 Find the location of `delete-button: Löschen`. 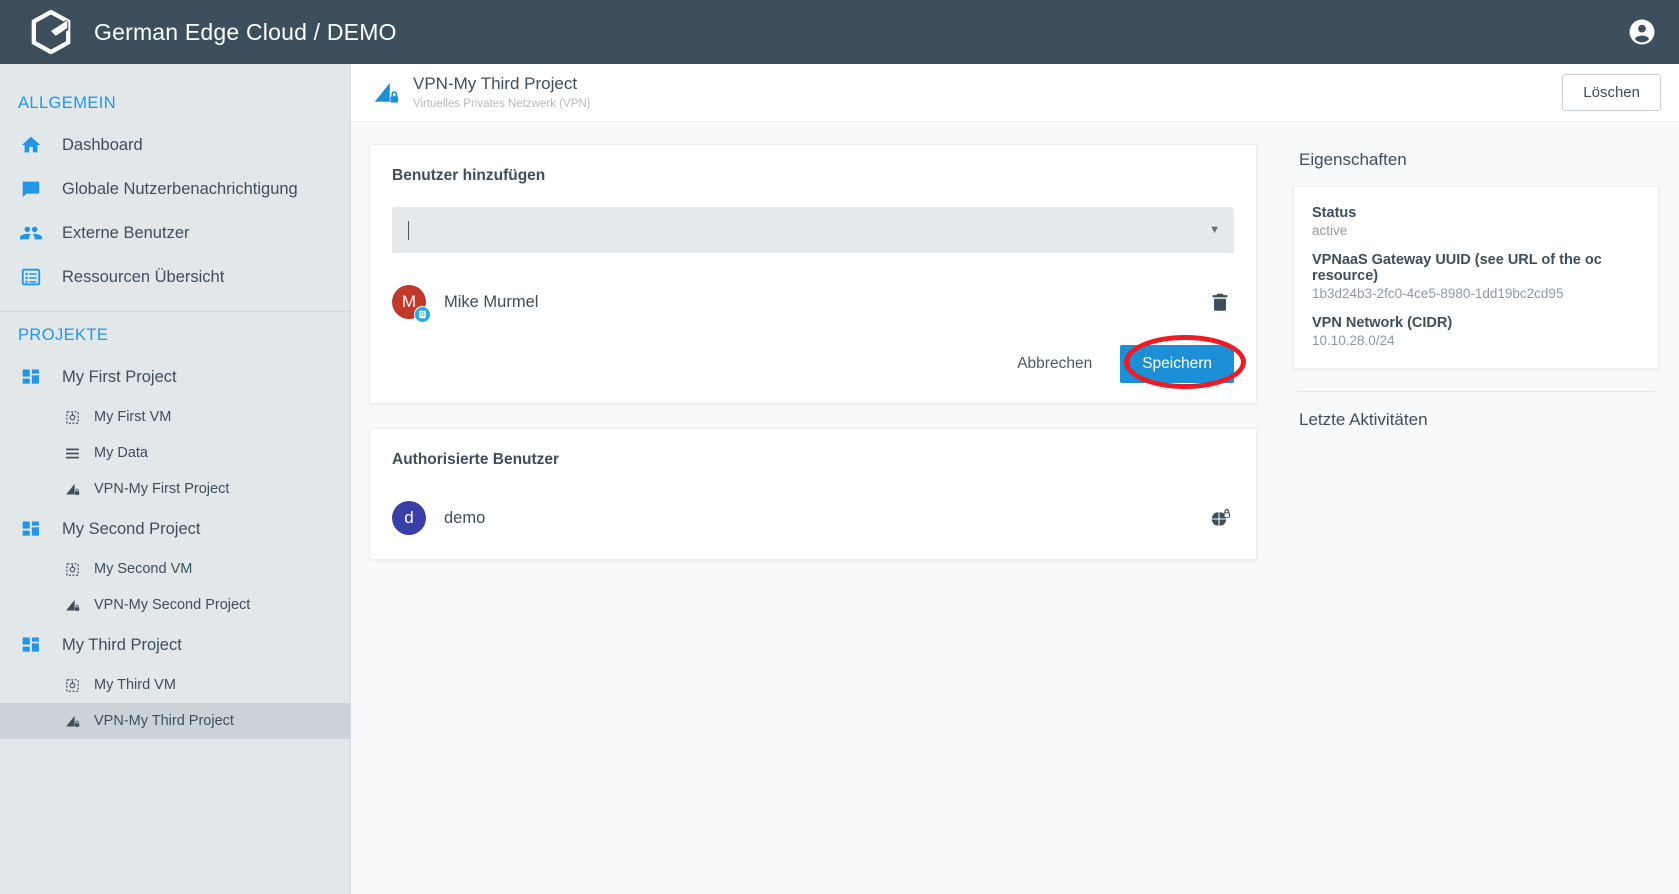

delete-button: Löschen is located at coordinates (1611, 92).